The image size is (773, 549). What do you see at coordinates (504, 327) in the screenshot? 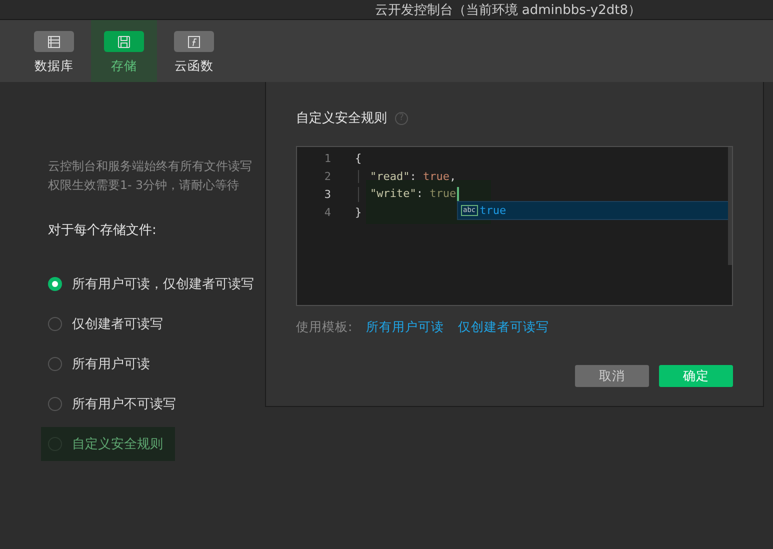
I see `template-link: 仅创建者可读写` at bounding box center [504, 327].